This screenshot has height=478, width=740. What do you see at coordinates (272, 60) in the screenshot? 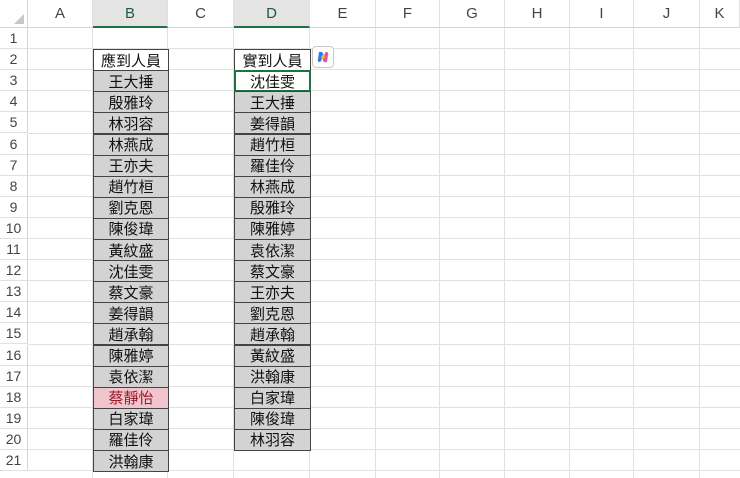
I see `actual-attendees-header: 實到人員` at bounding box center [272, 60].